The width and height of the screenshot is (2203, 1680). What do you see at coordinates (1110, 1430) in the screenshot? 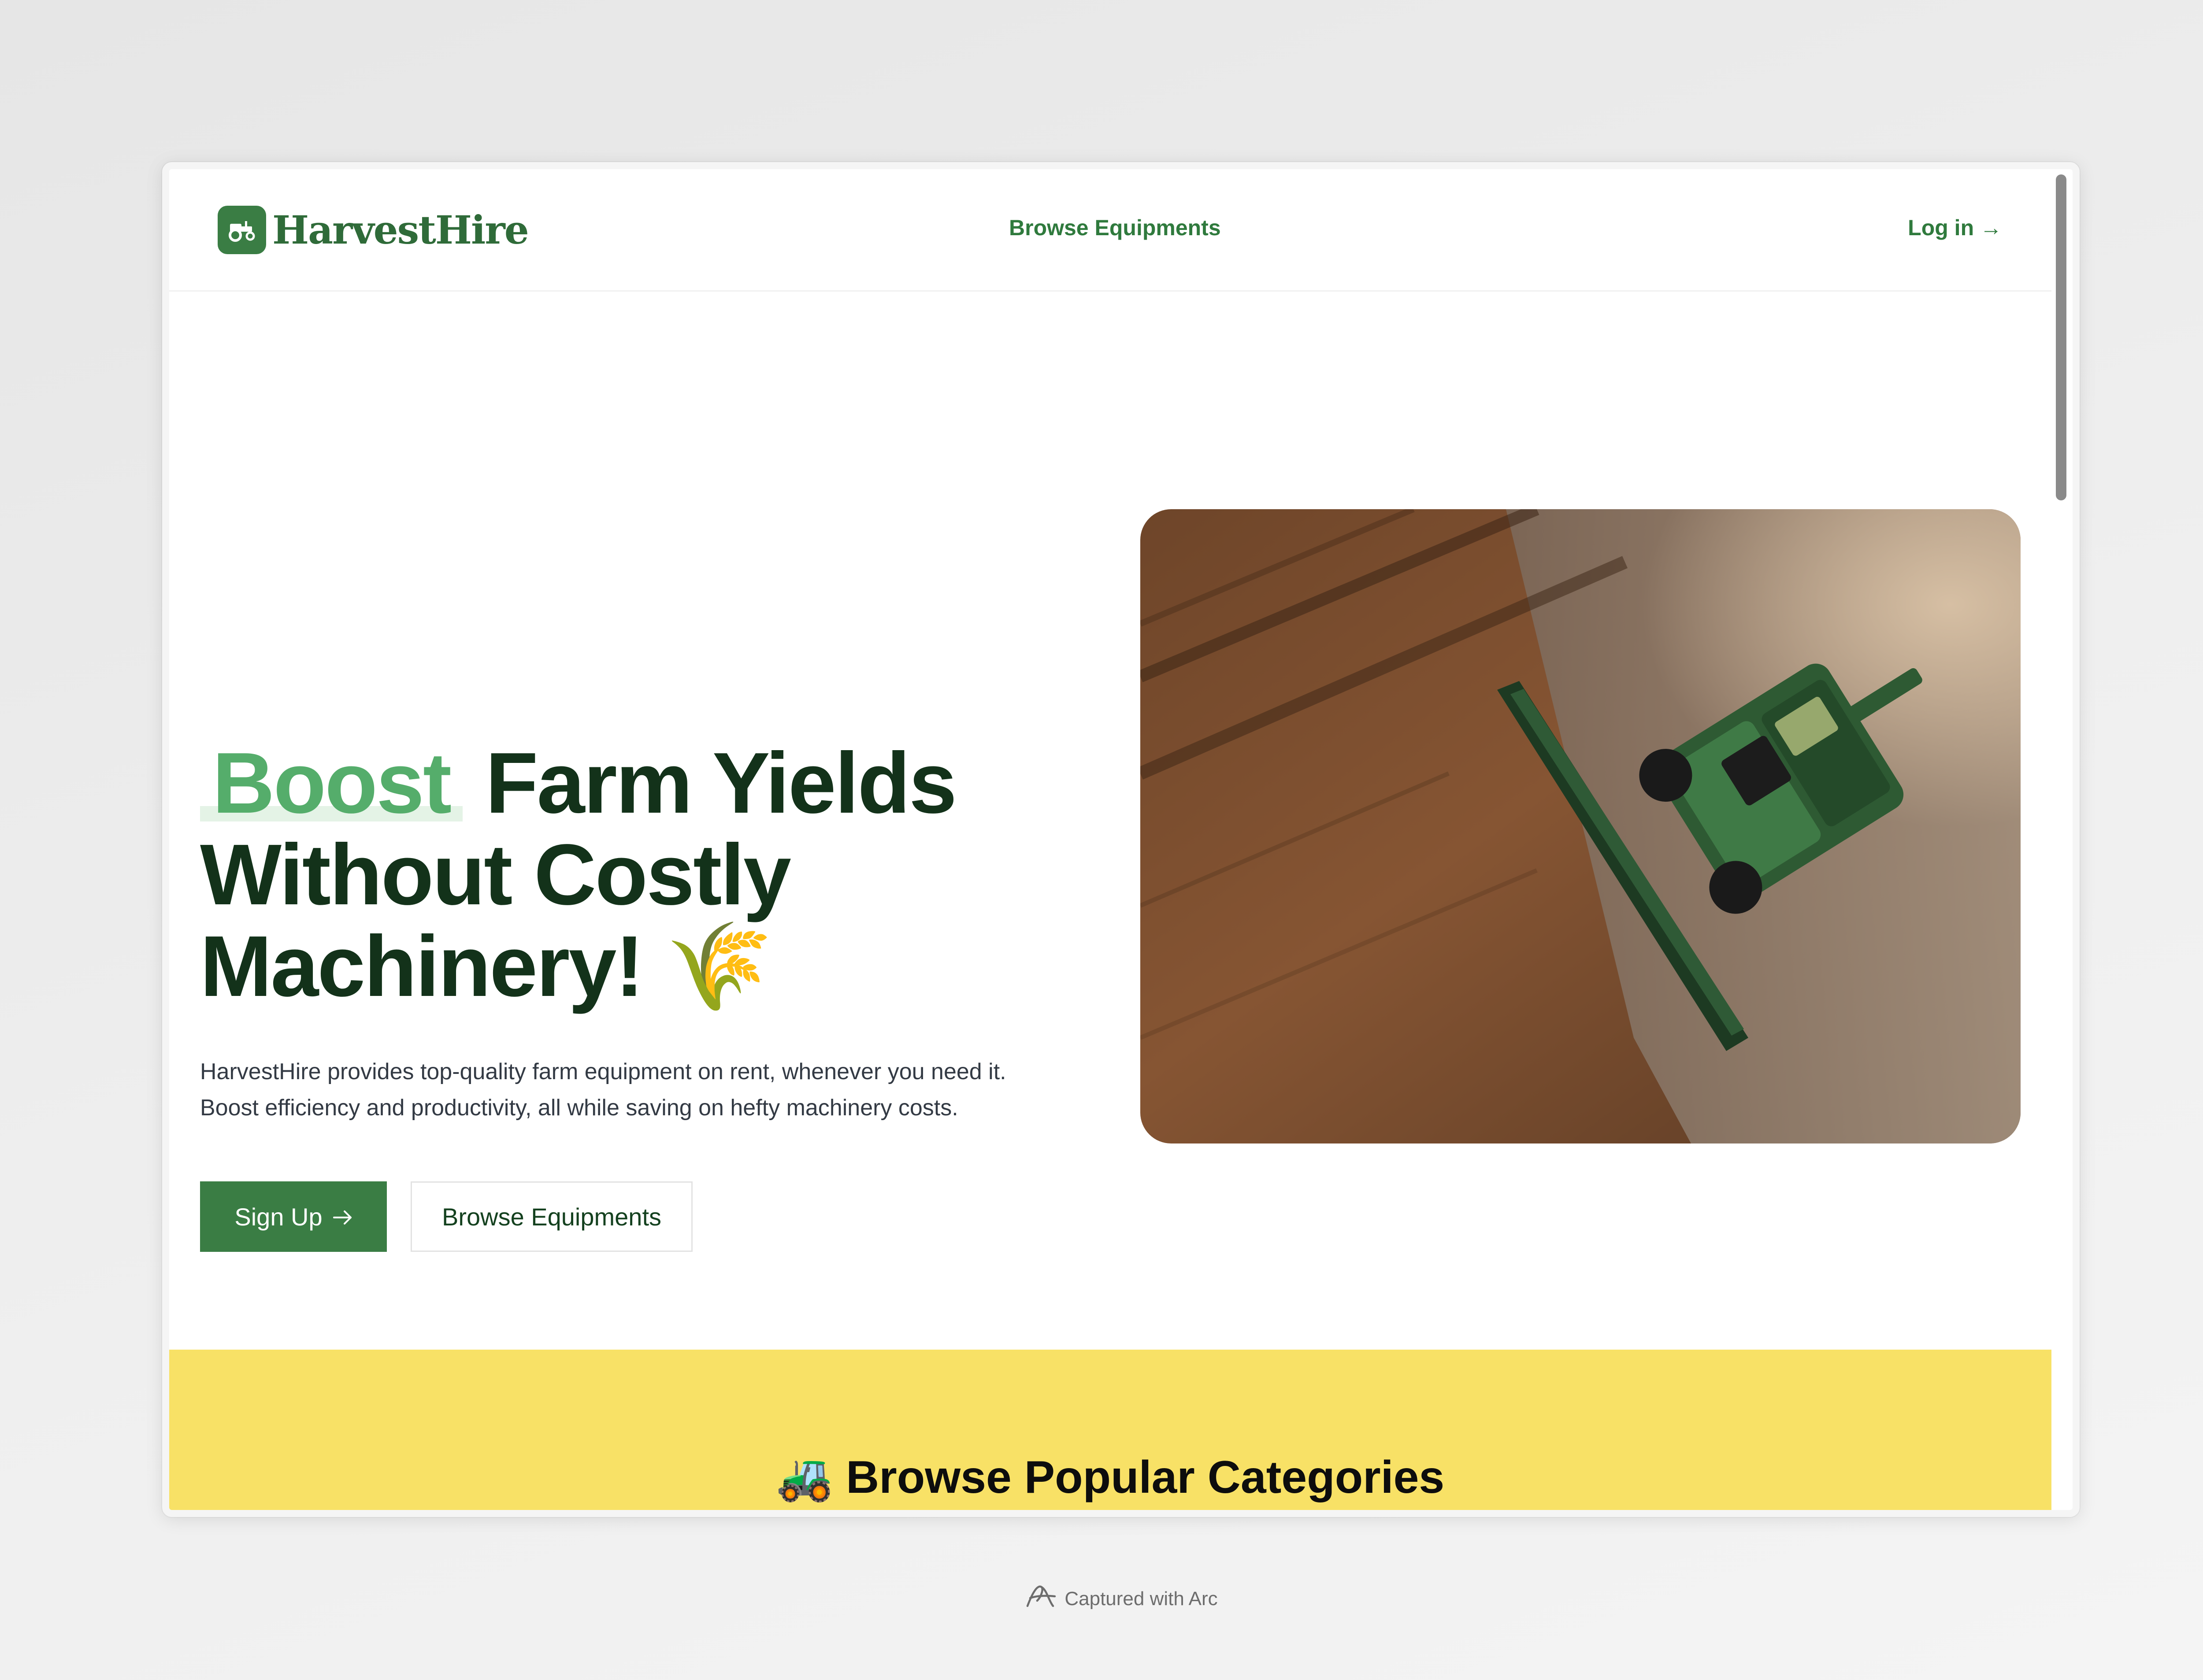
I see `categories-section: 🚜 Browse Popular Categories` at bounding box center [1110, 1430].